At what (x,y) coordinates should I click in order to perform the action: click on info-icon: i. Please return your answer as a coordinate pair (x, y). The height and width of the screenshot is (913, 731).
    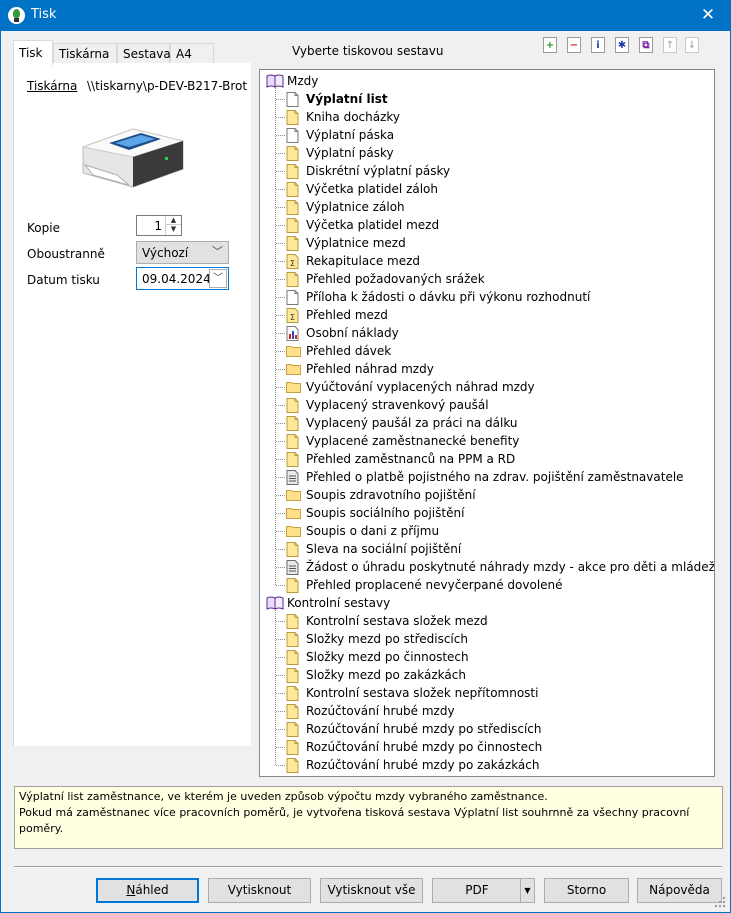
    Looking at the image, I should click on (598, 45).